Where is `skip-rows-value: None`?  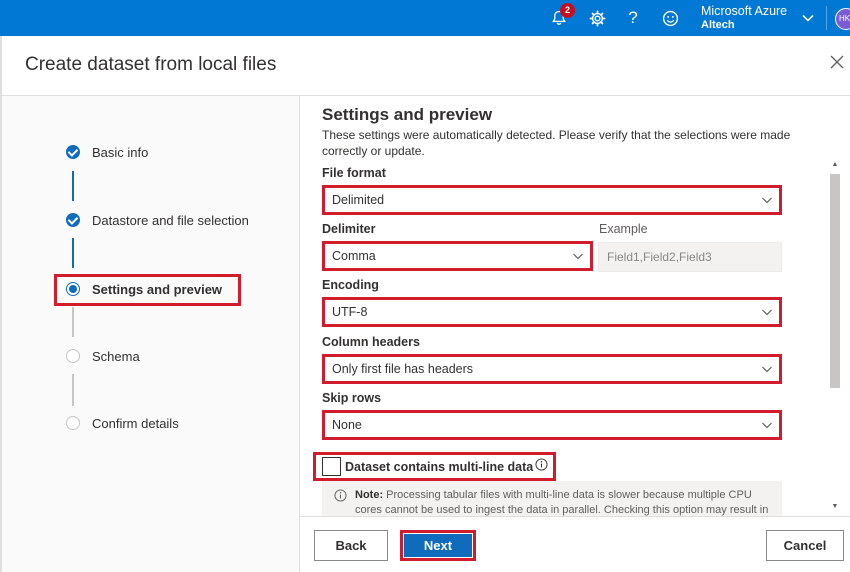 skip-rows-value: None is located at coordinates (347, 425).